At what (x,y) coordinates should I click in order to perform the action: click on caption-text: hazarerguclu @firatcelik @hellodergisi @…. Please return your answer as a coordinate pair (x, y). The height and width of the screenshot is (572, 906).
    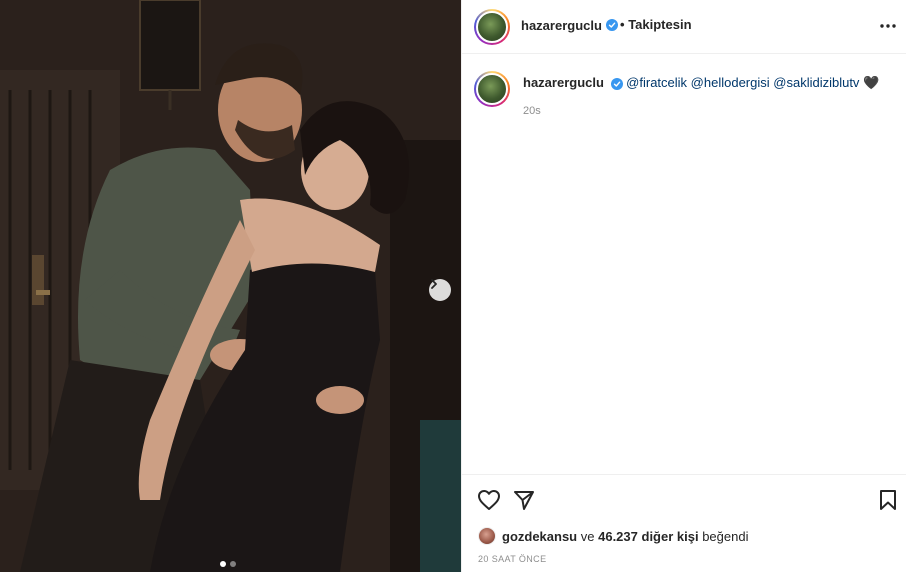
    Looking at the image, I should click on (713, 83).